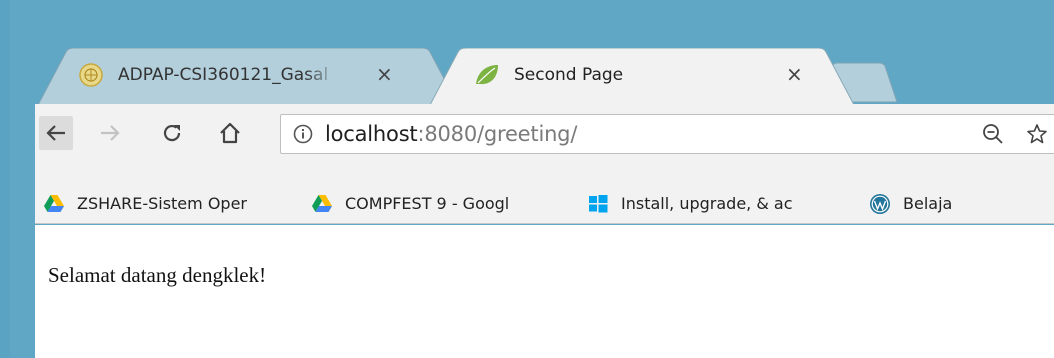 The height and width of the screenshot is (358, 1054). I want to click on tab-second-page: Second Page ×, so click(642, 76).